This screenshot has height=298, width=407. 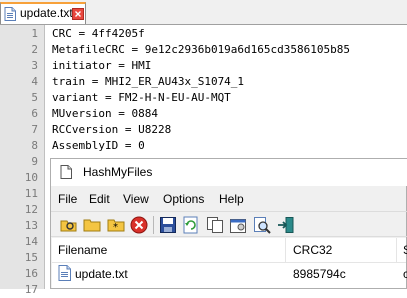 I want to click on cell-partial: c, so click(x=405, y=274).